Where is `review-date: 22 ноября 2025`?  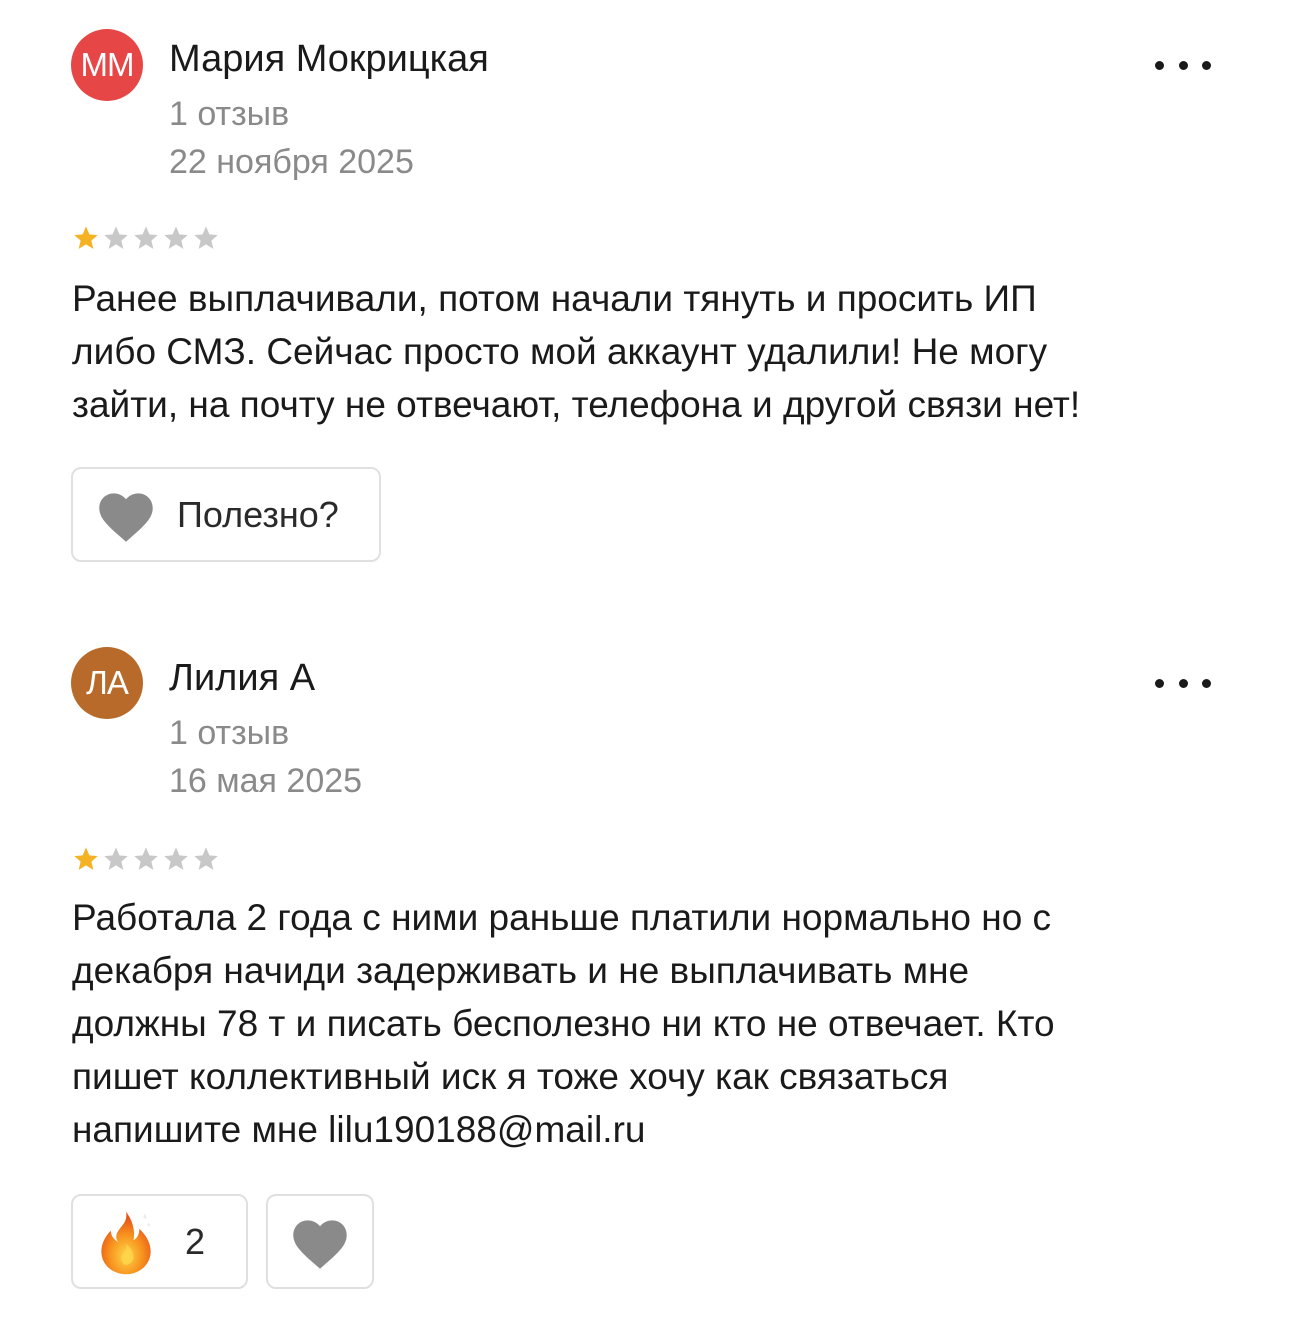 review-date: 22 ноября 2025 is located at coordinates (291, 162).